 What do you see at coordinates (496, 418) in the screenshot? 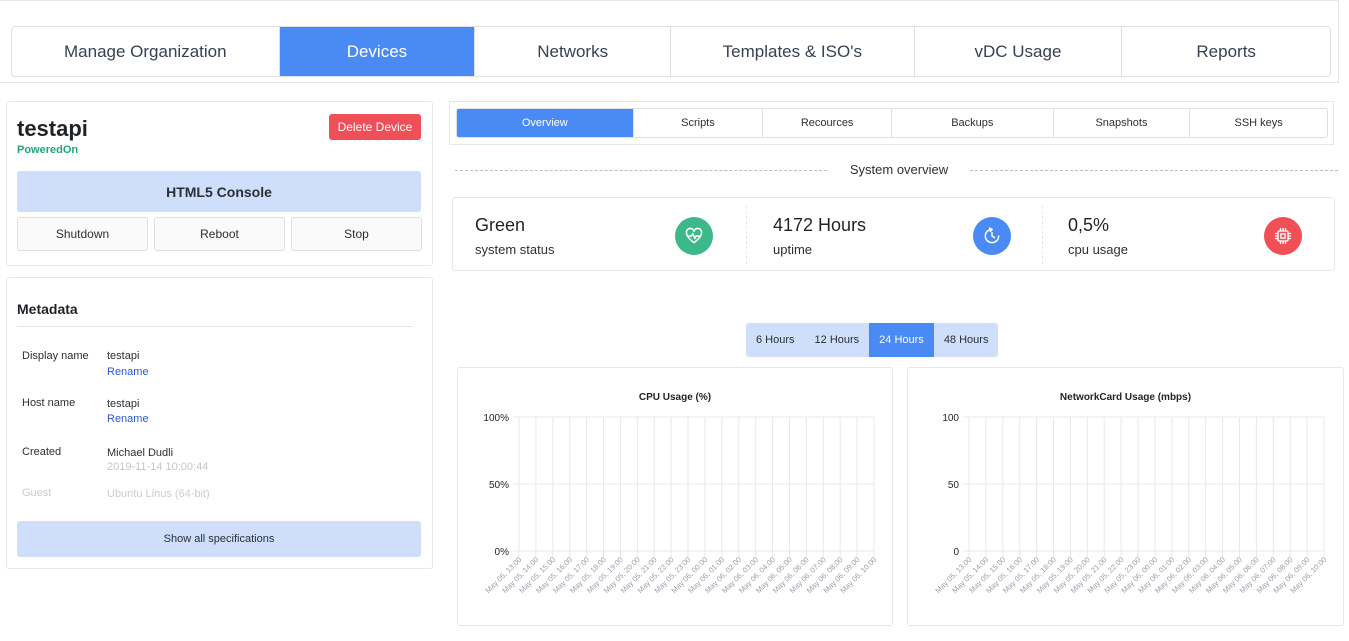
I see `y-tick-label: 100%` at bounding box center [496, 418].